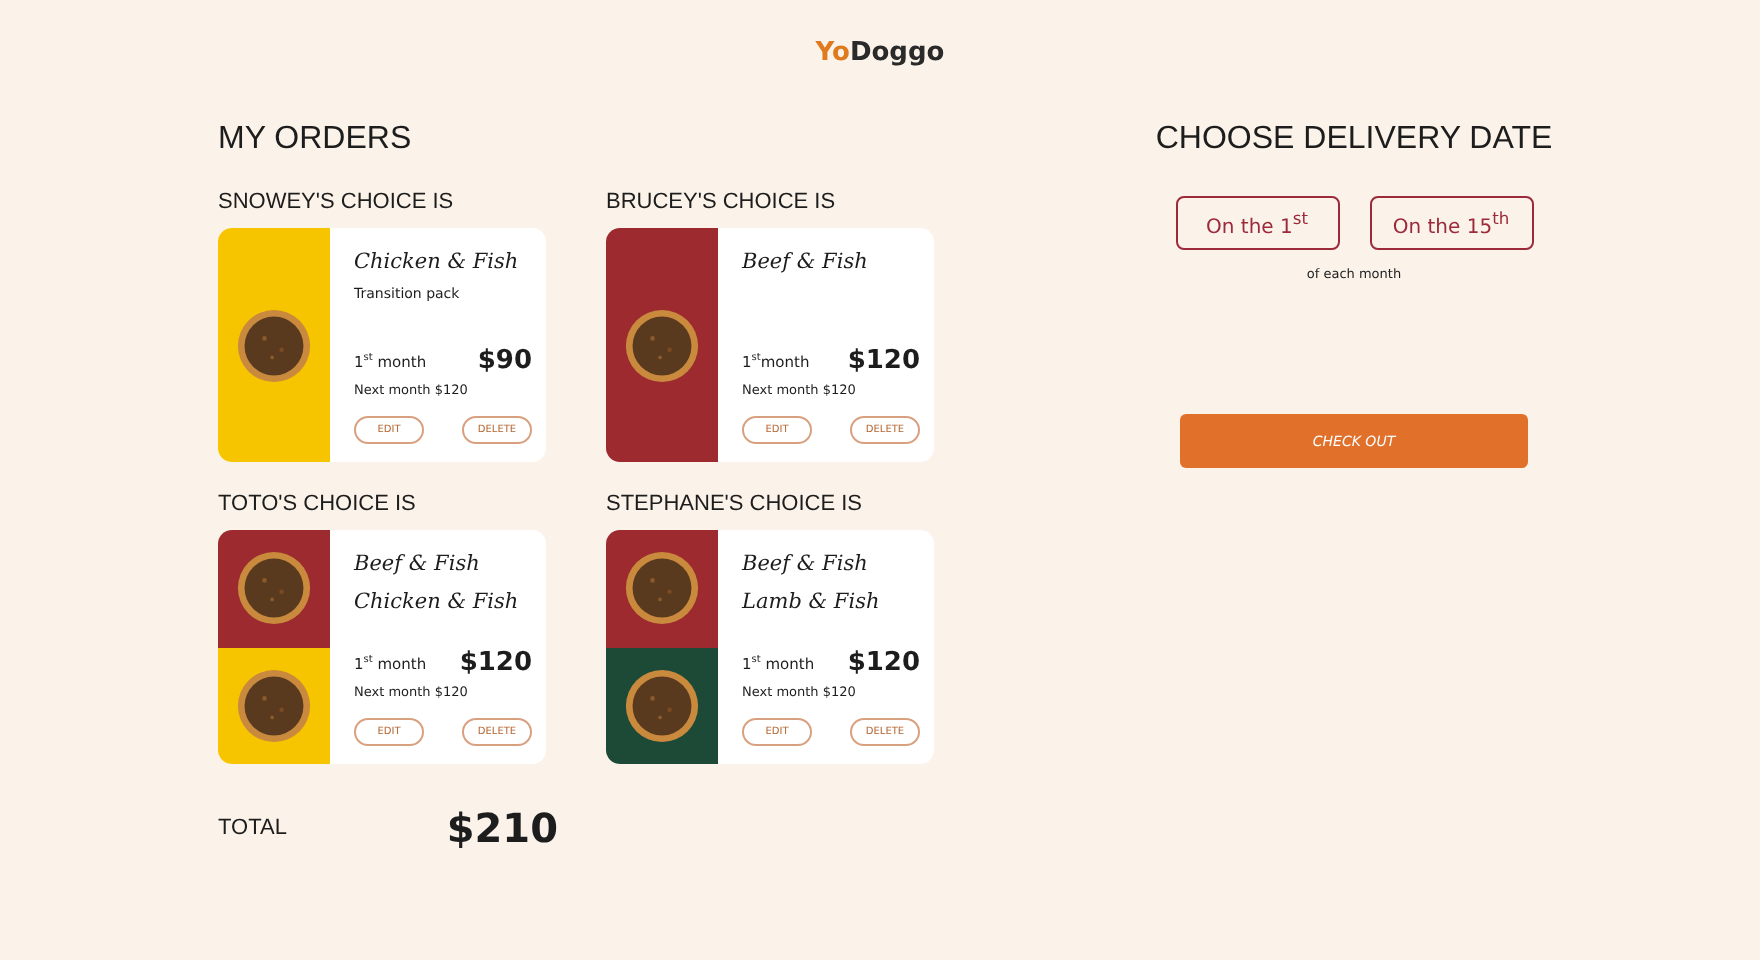 The width and height of the screenshot is (1760, 960). Describe the element at coordinates (1354, 140) in the screenshot. I see `delivery-title: CHOOSE DELIVERY DATE` at that location.